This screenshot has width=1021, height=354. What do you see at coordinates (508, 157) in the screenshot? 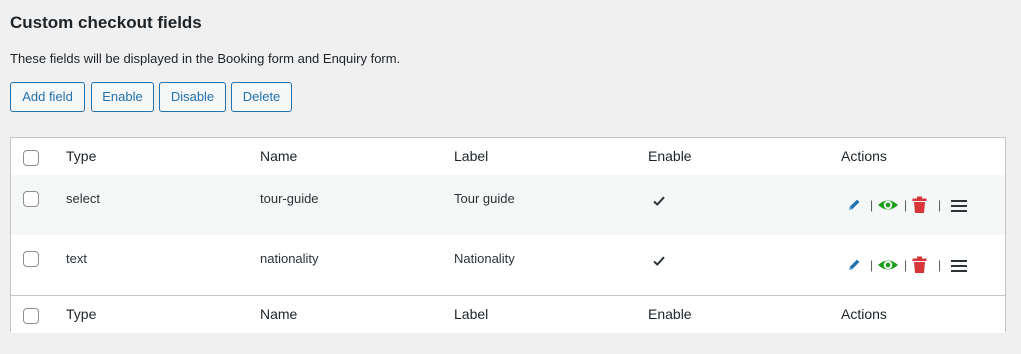
I see `table-header: Type Name Label Enable Actions` at bounding box center [508, 157].